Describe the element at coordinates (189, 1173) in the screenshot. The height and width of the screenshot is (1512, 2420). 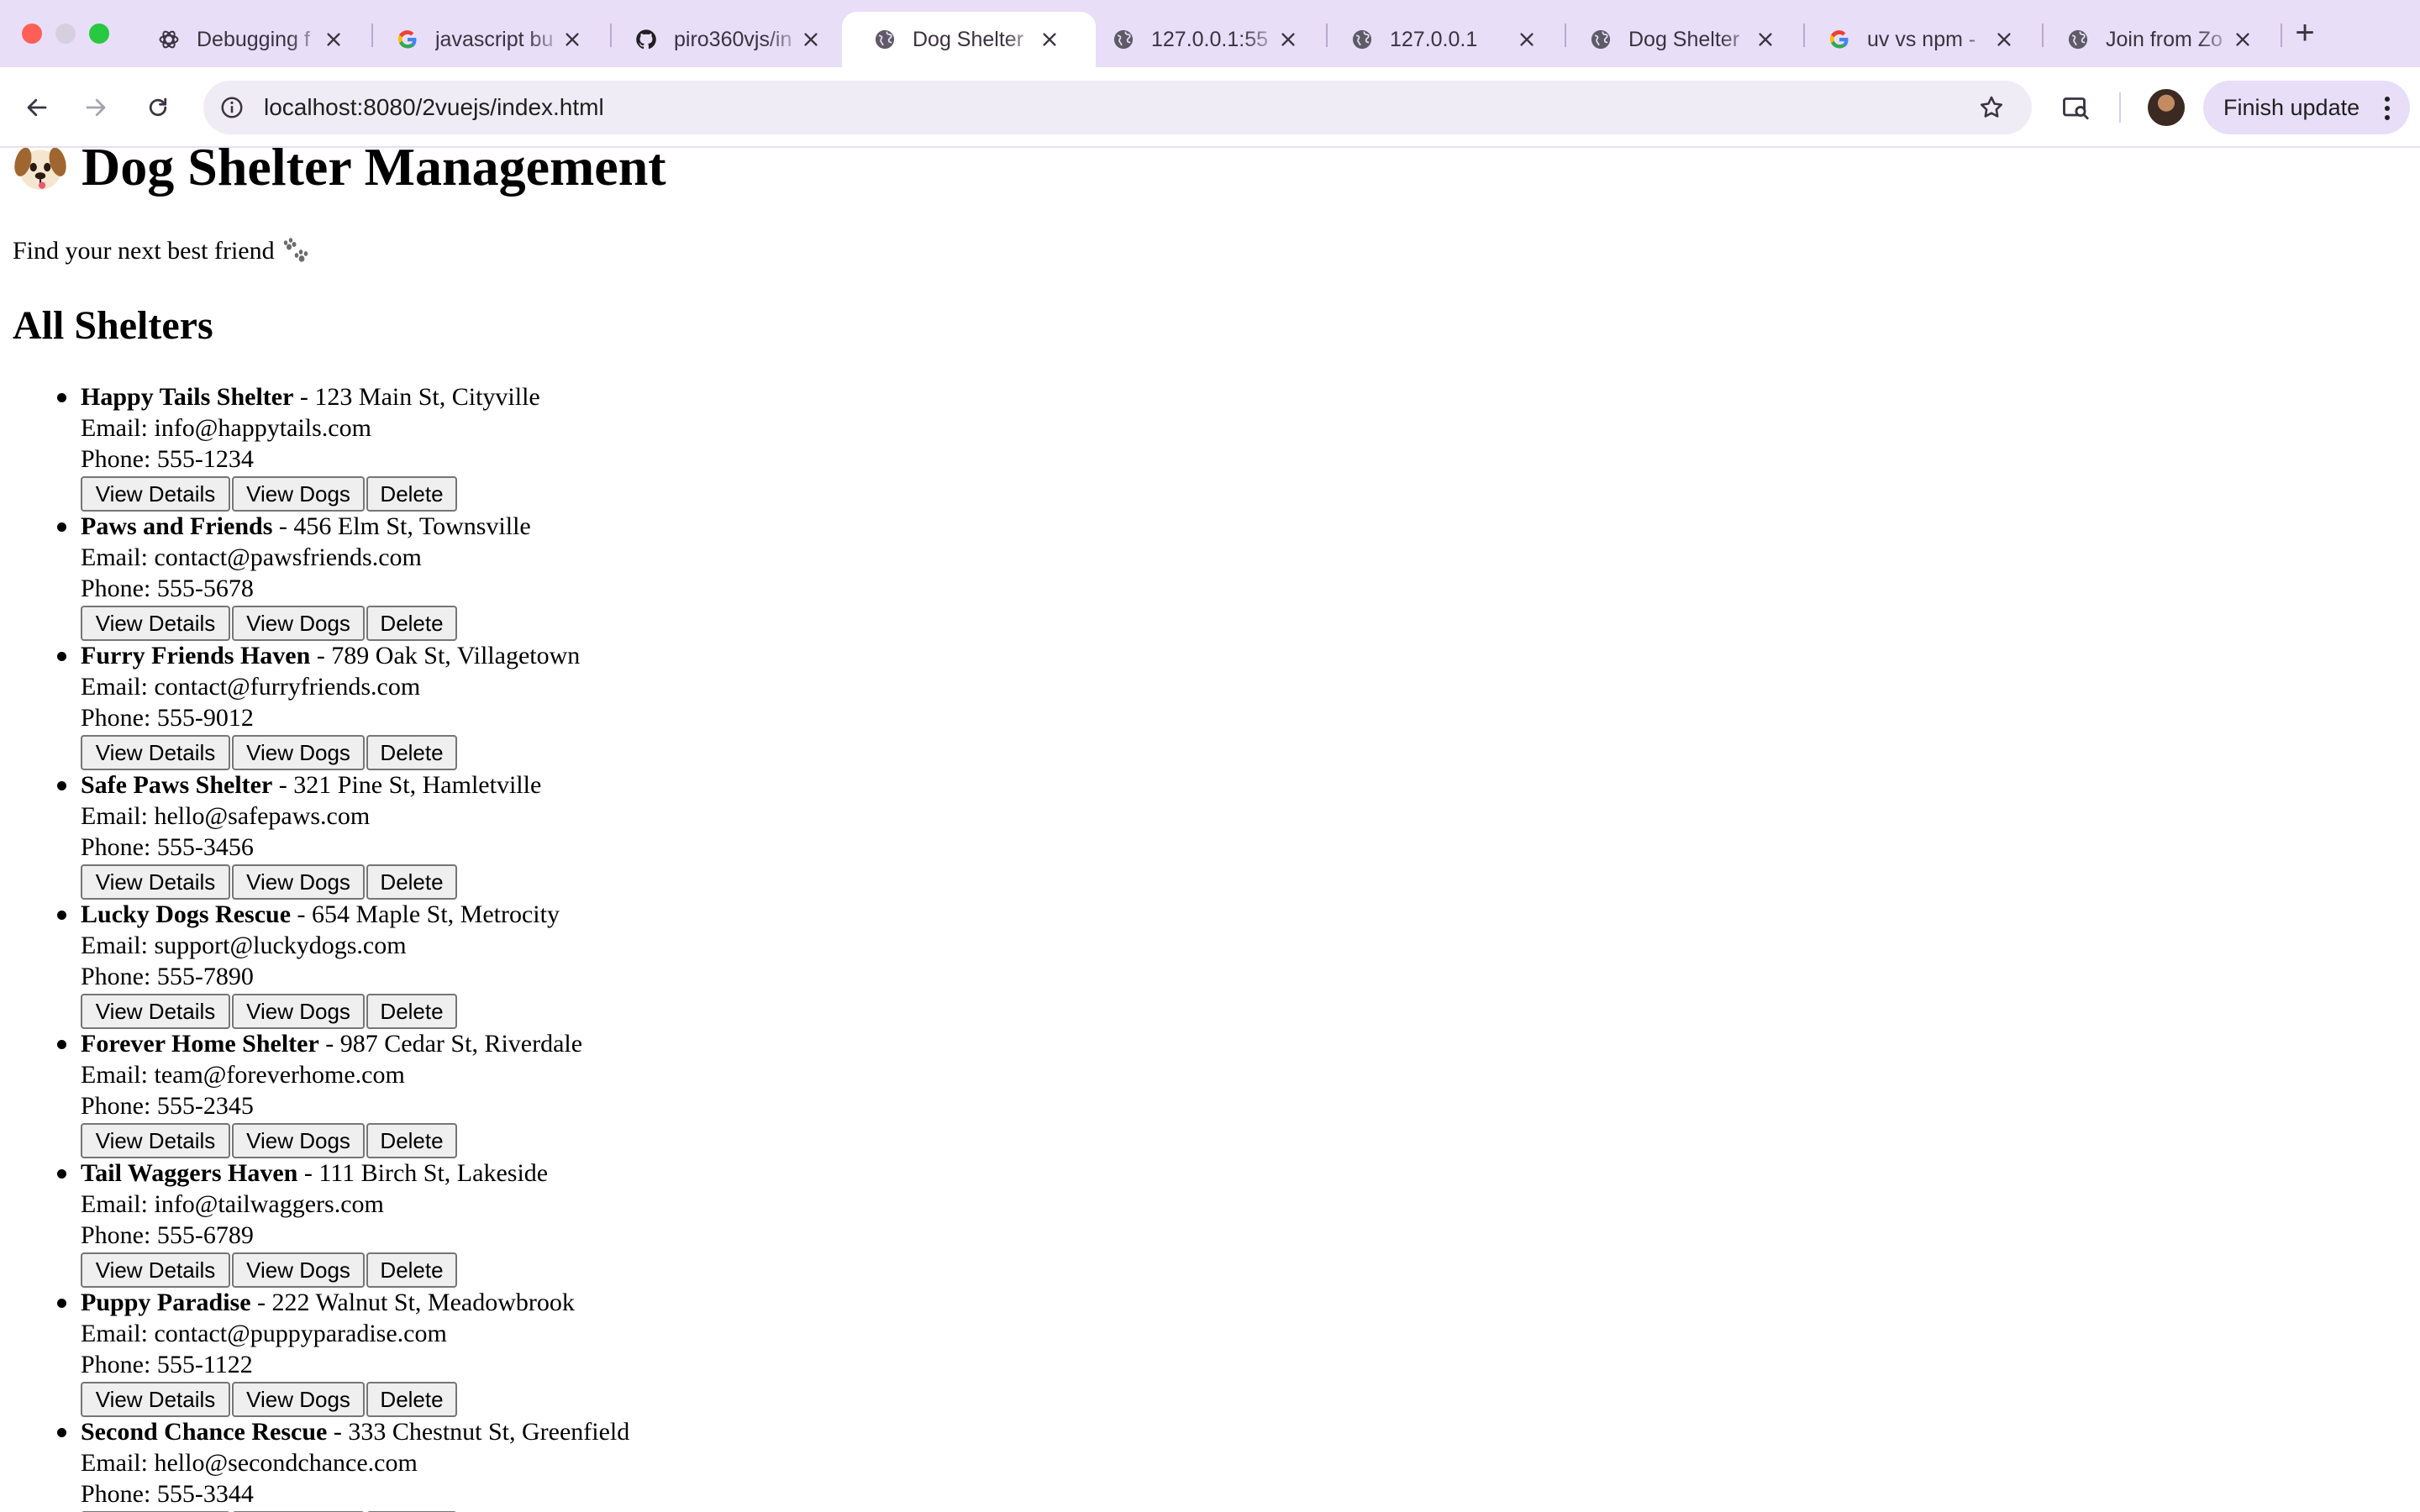
I see `shelter-name: Tail Waggers Haven` at that location.